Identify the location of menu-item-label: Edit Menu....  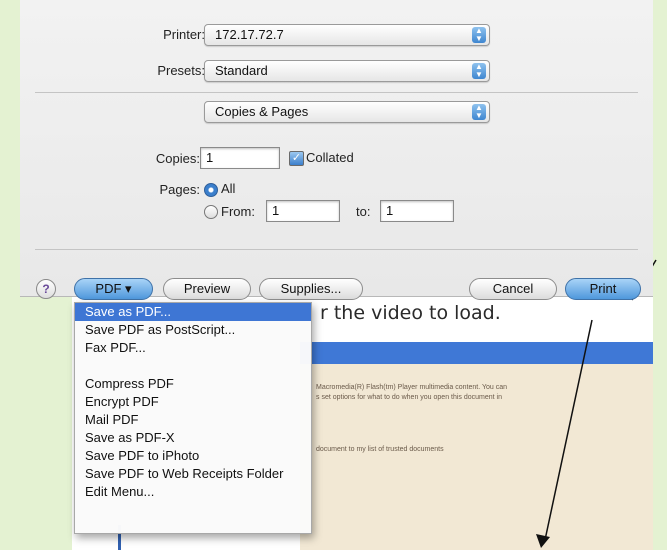
(120, 491).